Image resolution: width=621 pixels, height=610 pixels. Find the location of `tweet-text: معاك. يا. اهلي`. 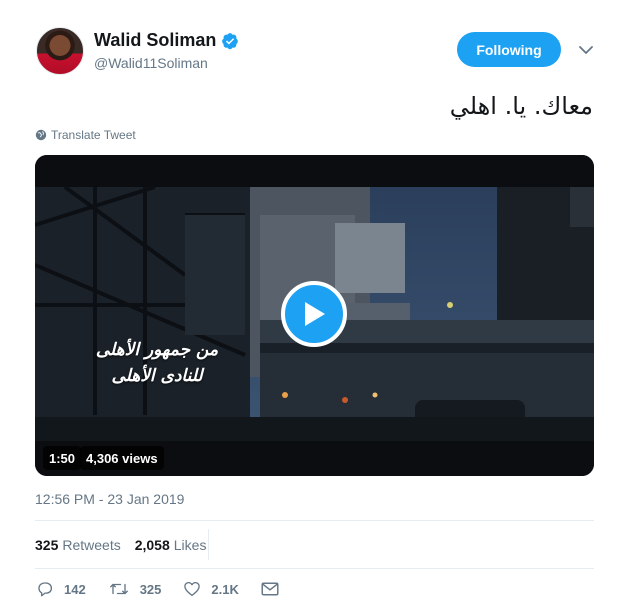

tweet-text: معاك. يا. اهلي is located at coordinates (521, 106).